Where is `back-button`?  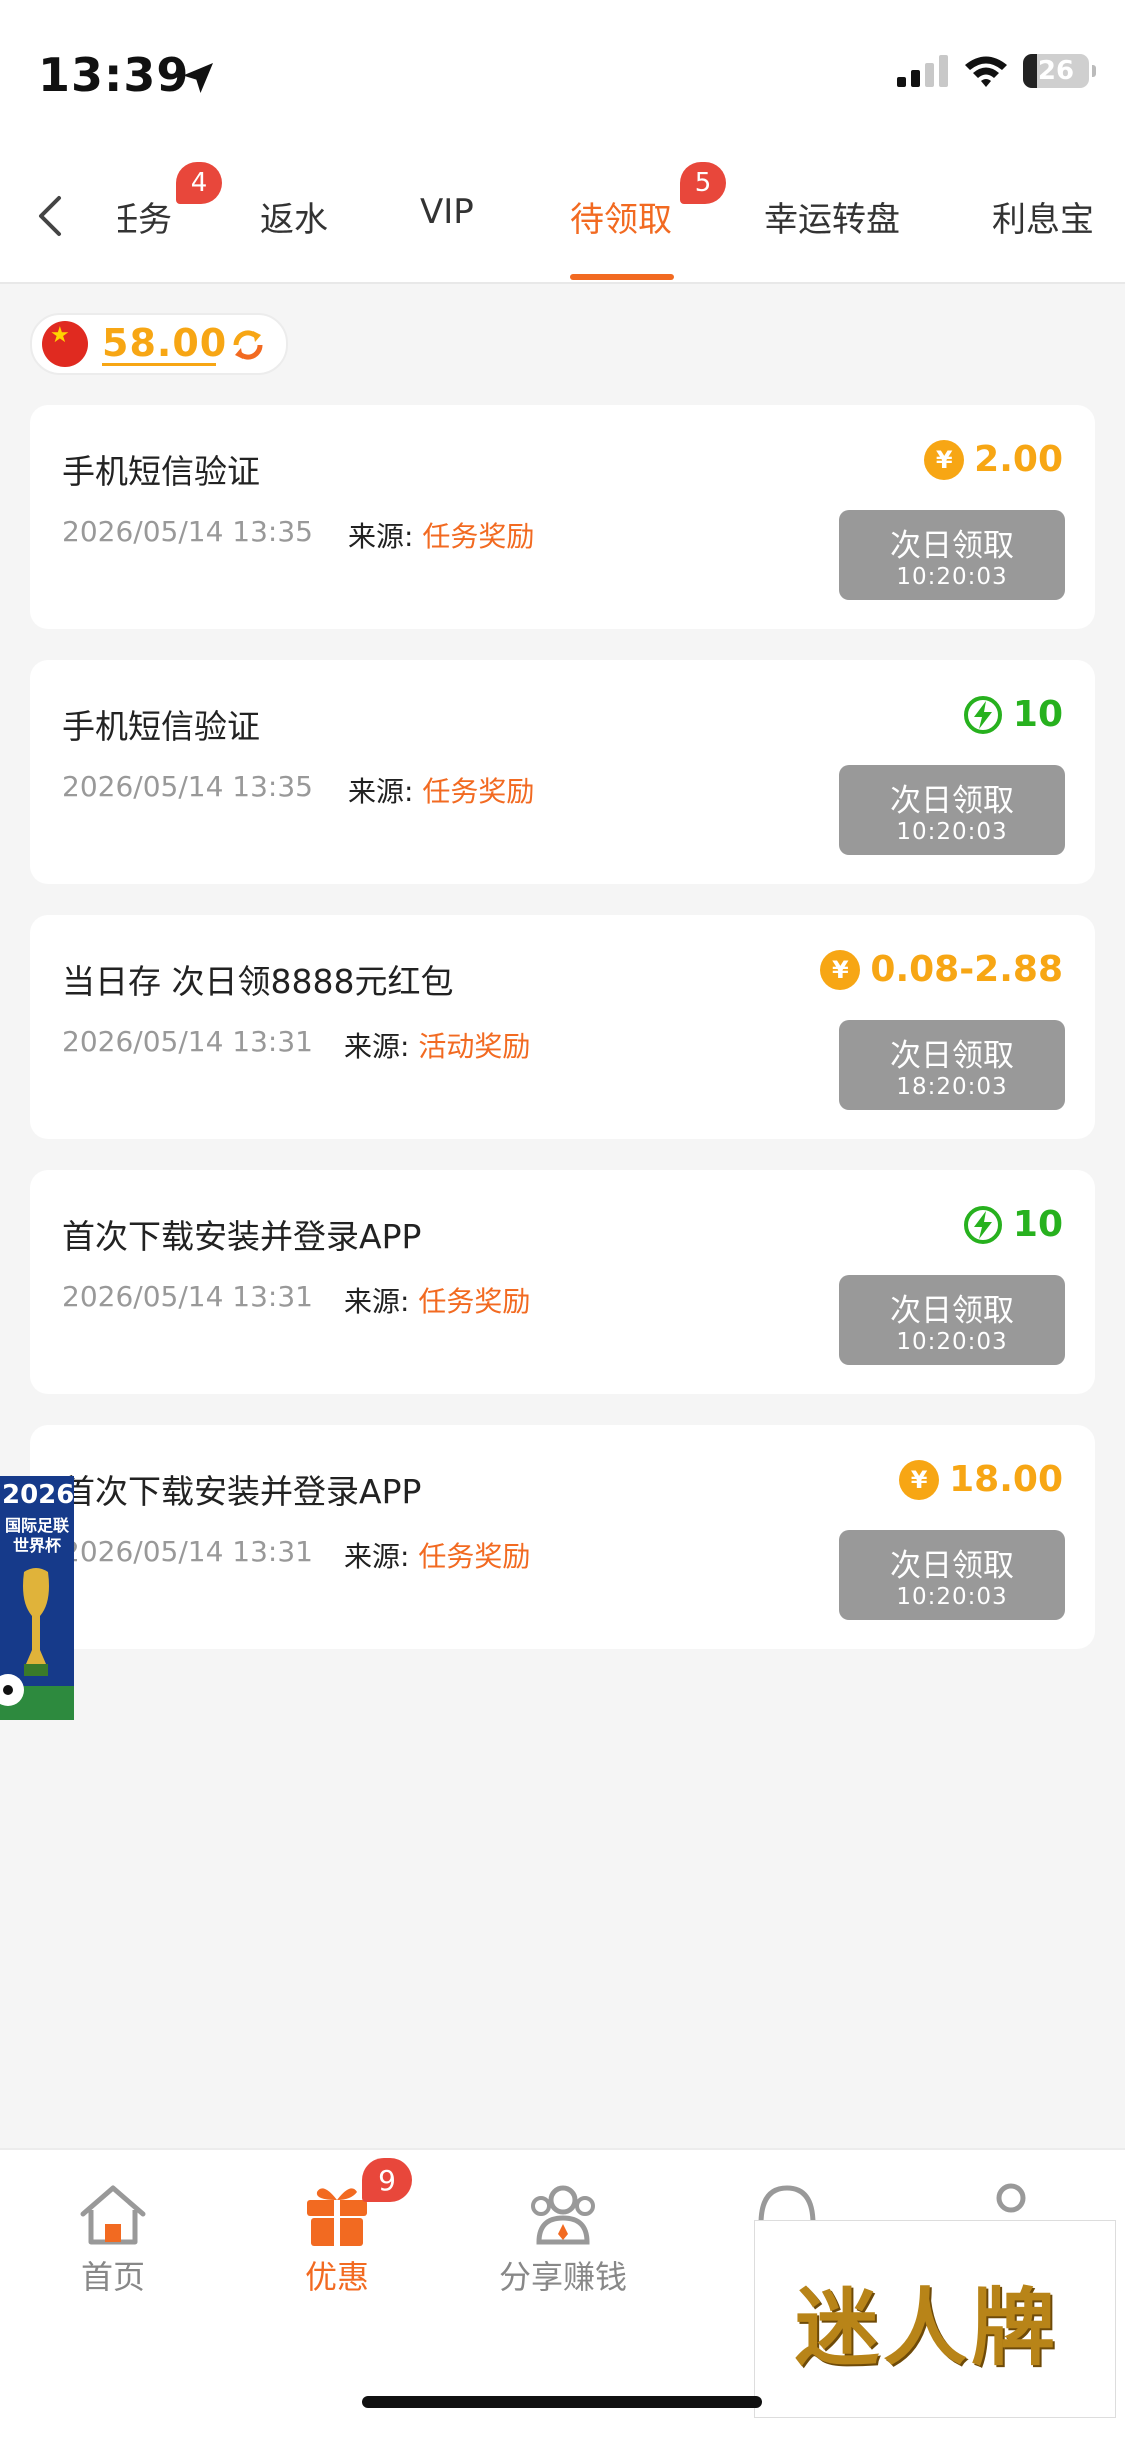
back-button is located at coordinates (50, 216).